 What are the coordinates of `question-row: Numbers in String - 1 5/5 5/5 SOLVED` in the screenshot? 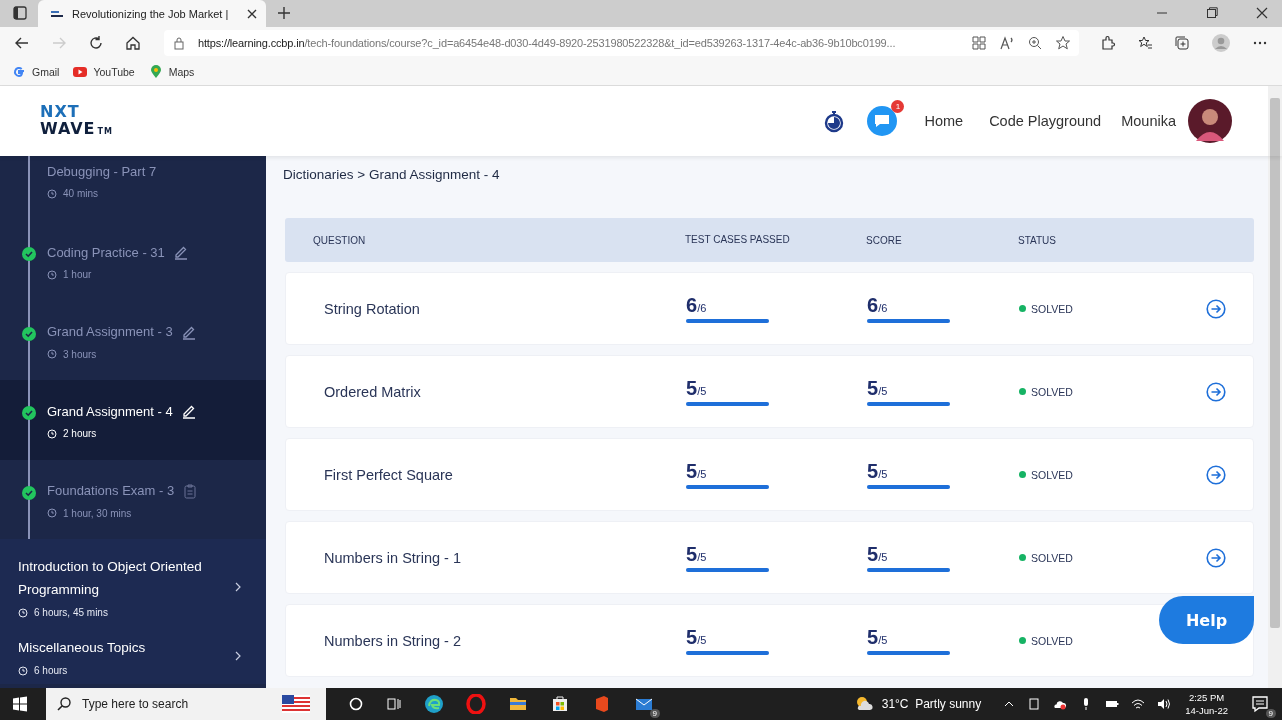 It's located at (769, 557).